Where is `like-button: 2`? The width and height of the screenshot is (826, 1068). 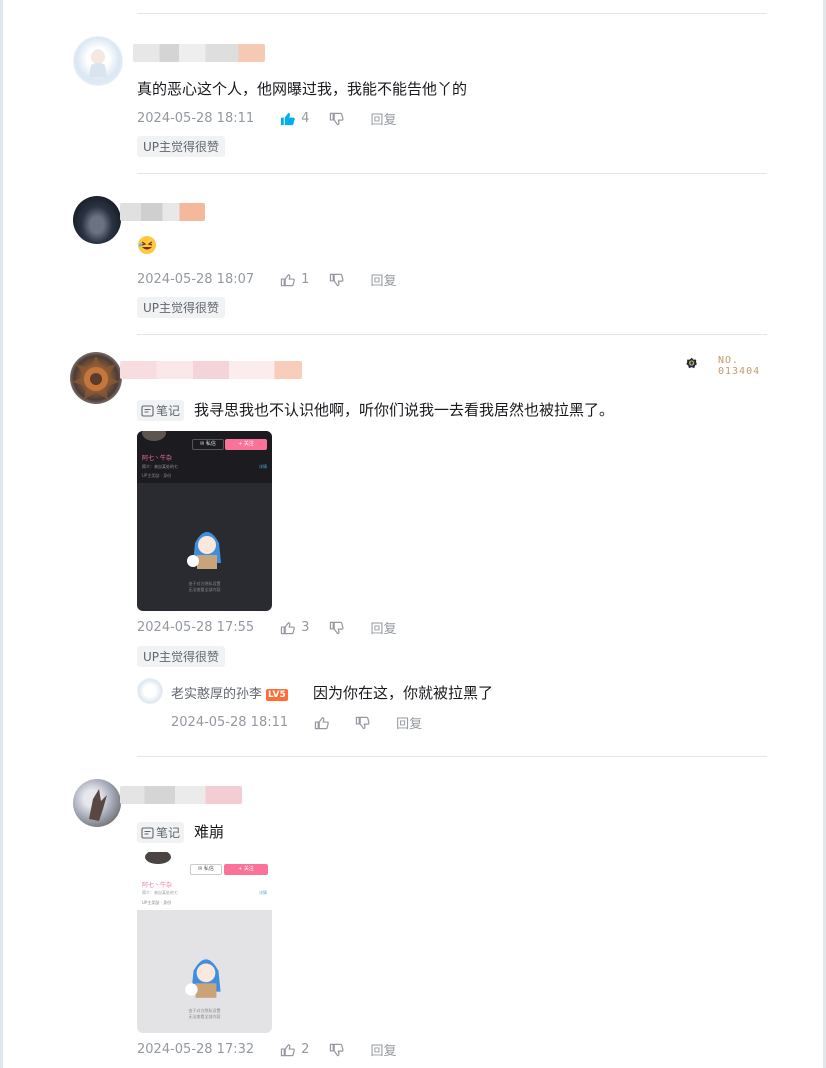
like-button: 2 is located at coordinates (294, 1049).